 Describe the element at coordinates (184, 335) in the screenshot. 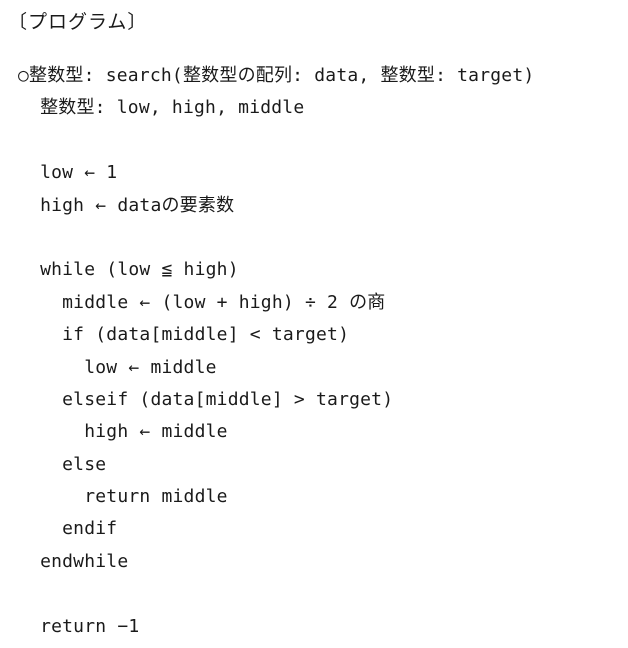

I see `code-line-if: if (data[middle] < target)` at that location.